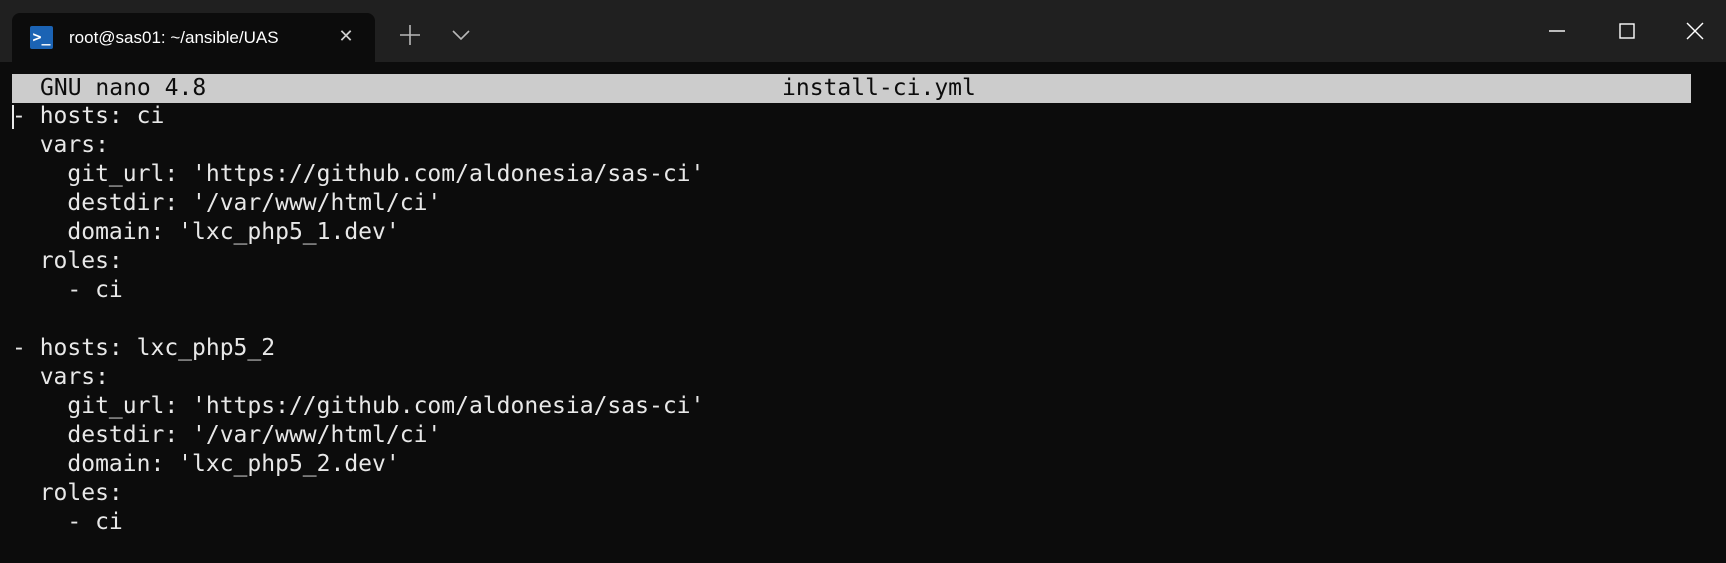 Image resolution: width=1726 pixels, height=563 pixels. Describe the element at coordinates (346, 37) in the screenshot. I see `close-icon: ✕` at that location.